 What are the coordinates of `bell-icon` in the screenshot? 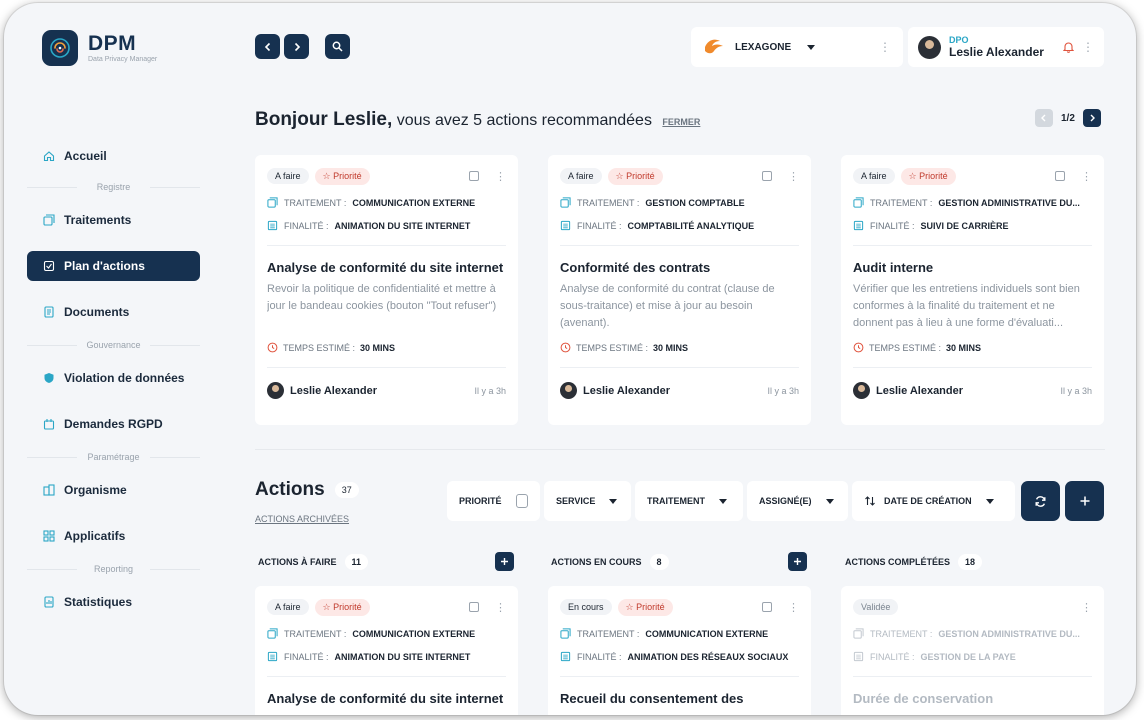 It's located at (1068, 47).